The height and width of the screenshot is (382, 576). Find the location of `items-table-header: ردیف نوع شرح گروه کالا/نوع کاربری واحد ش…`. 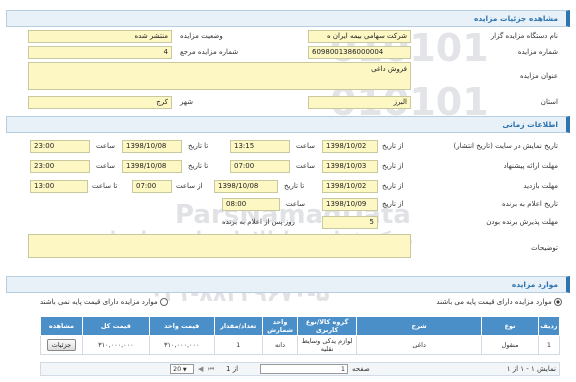

items-table-header: ردیف نوع شرح گروه کالا/نوع کاربری واحد ش… is located at coordinates (300, 326).